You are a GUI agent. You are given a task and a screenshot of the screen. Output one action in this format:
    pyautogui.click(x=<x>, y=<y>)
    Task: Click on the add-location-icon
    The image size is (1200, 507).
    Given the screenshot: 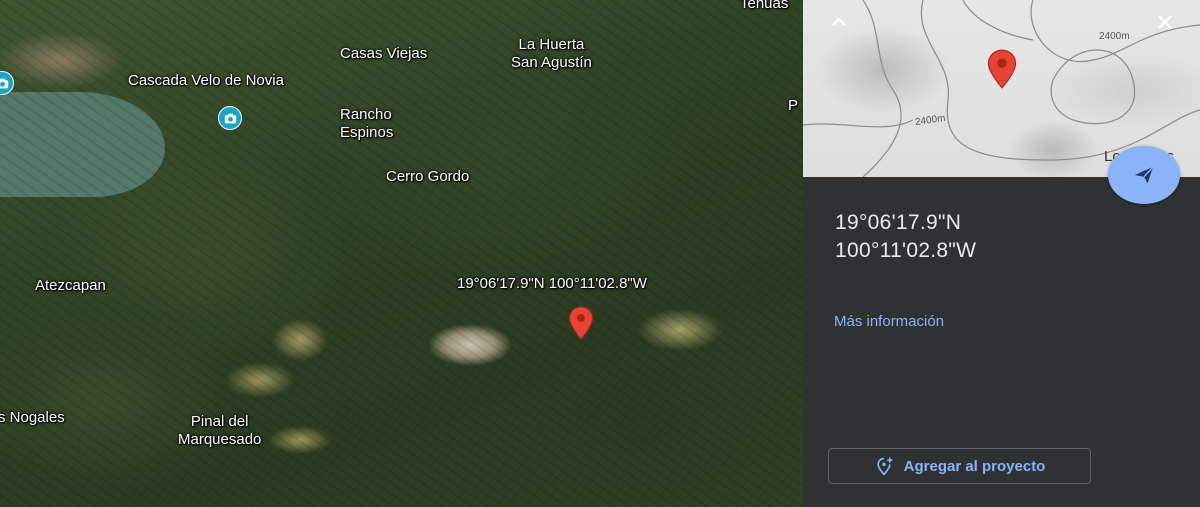 What is the action you would take?
    pyautogui.click(x=884, y=466)
    